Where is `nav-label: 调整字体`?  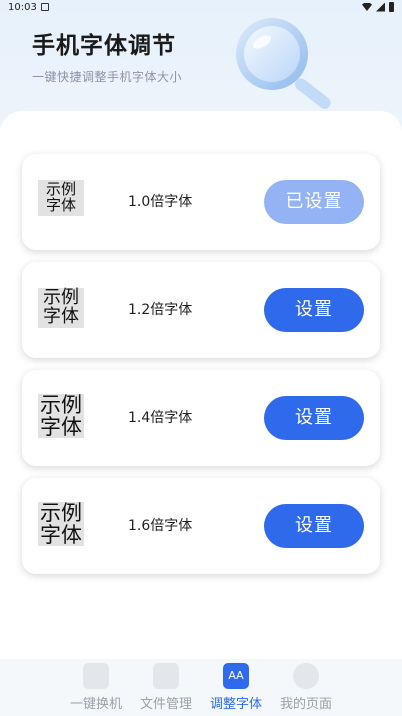
nav-label: 调整字体 is located at coordinates (235, 704).